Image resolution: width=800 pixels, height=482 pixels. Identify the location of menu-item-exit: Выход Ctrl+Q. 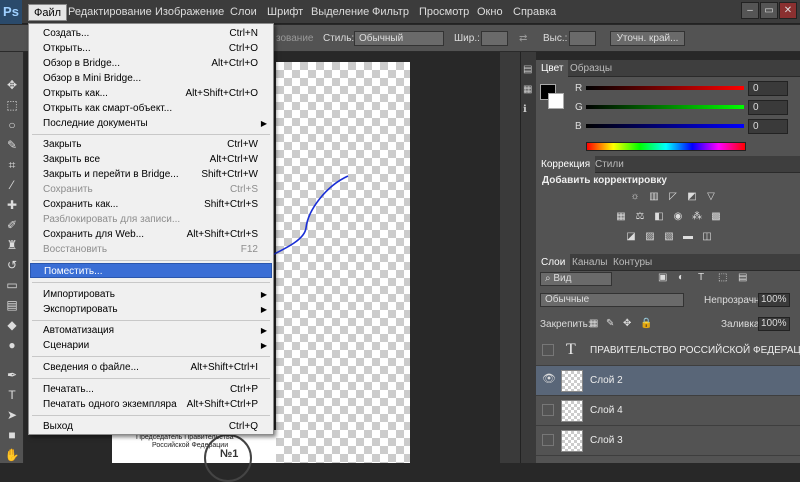
(151, 426).